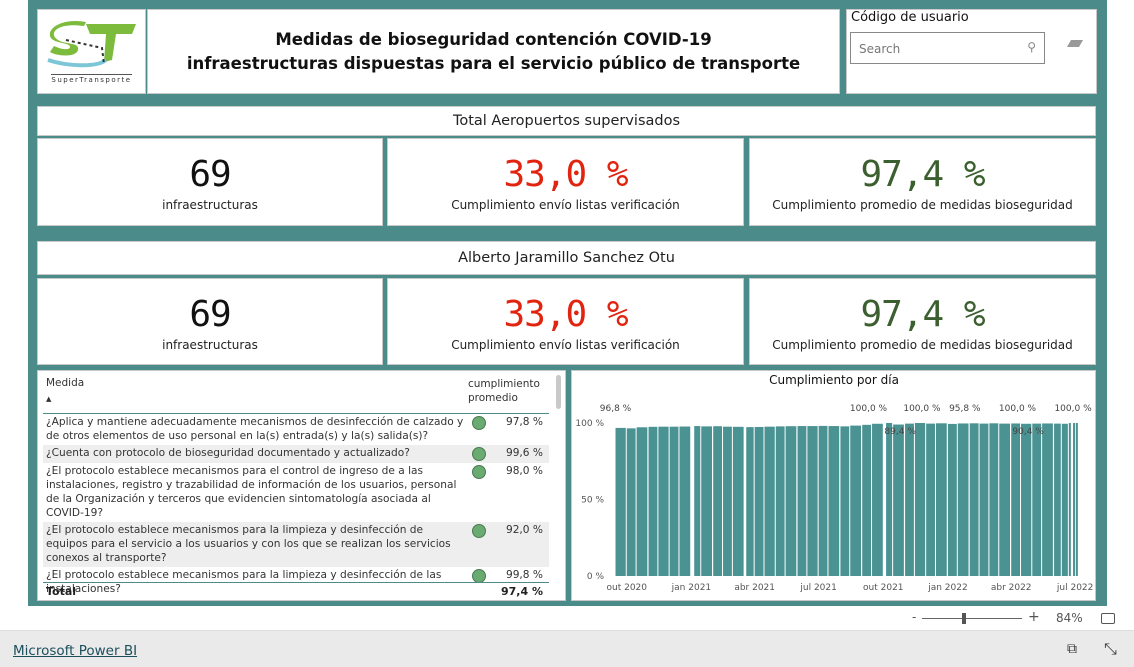  What do you see at coordinates (589, 424) in the screenshot?
I see `y-tick-label: 100 %` at bounding box center [589, 424].